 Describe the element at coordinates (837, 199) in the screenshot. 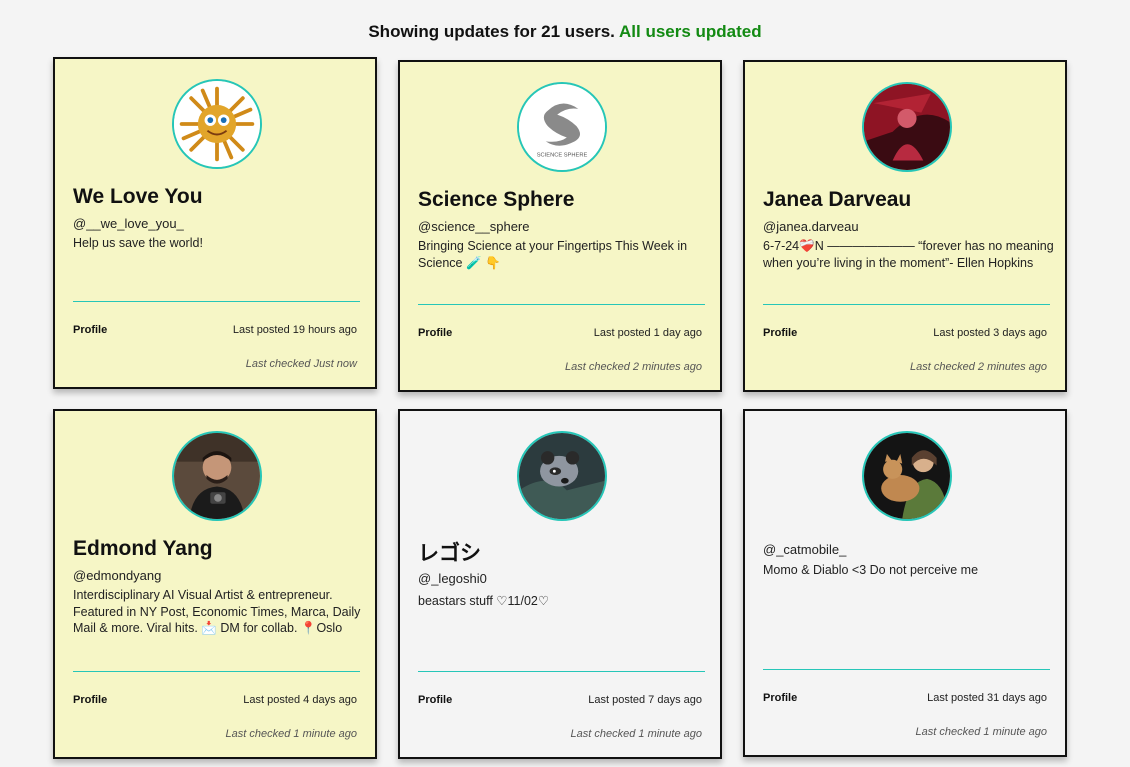

I see `user-name: Janea Darveau` at that location.